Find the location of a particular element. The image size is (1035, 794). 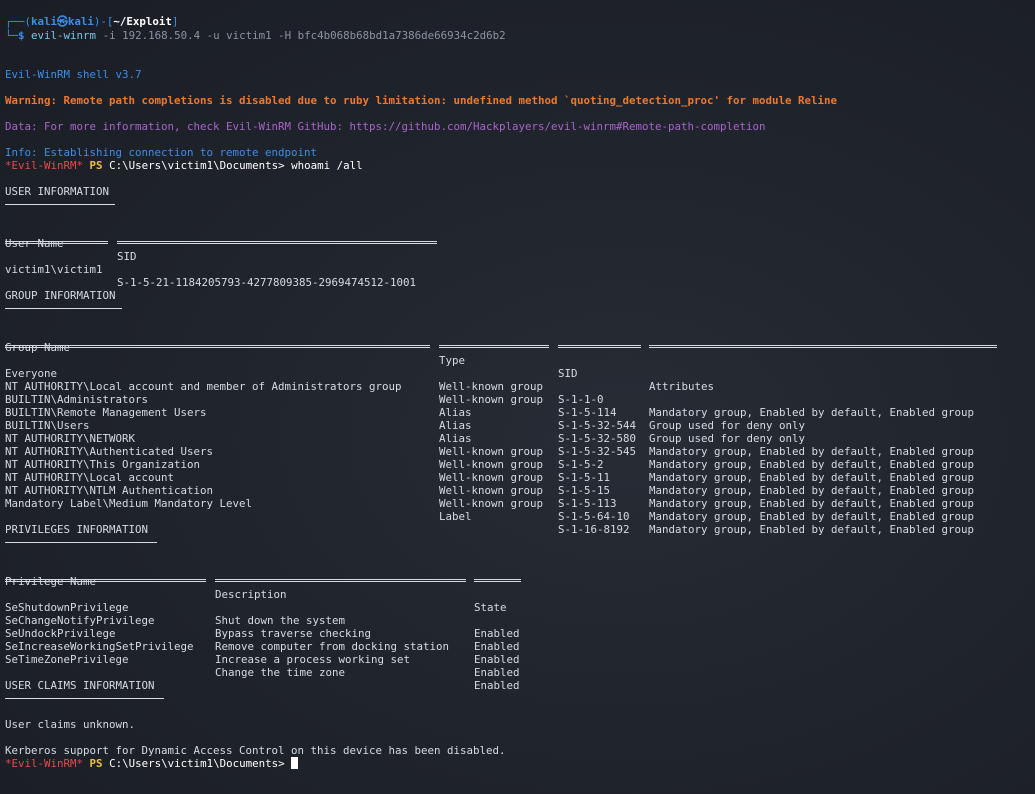

user-info-underline is located at coordinates (60, 204).